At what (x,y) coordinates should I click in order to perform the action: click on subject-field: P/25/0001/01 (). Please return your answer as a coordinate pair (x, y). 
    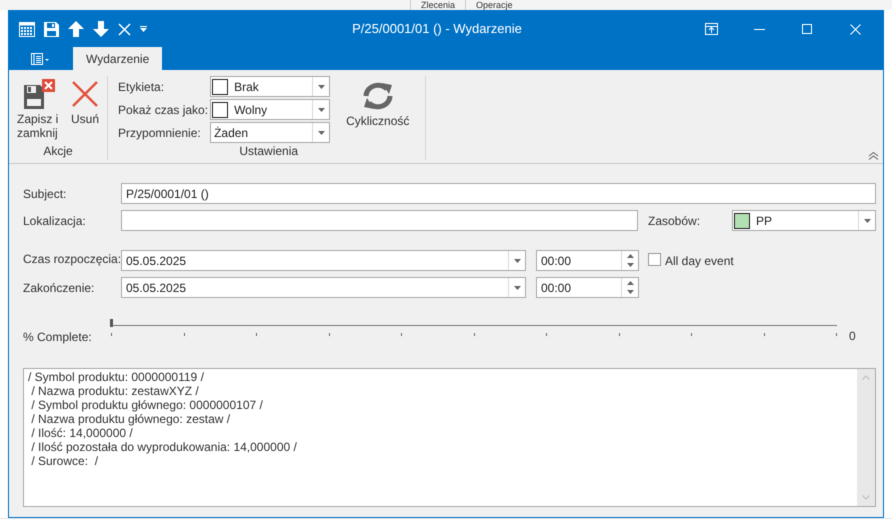
    Looking at the image, I should click on (498, 193).